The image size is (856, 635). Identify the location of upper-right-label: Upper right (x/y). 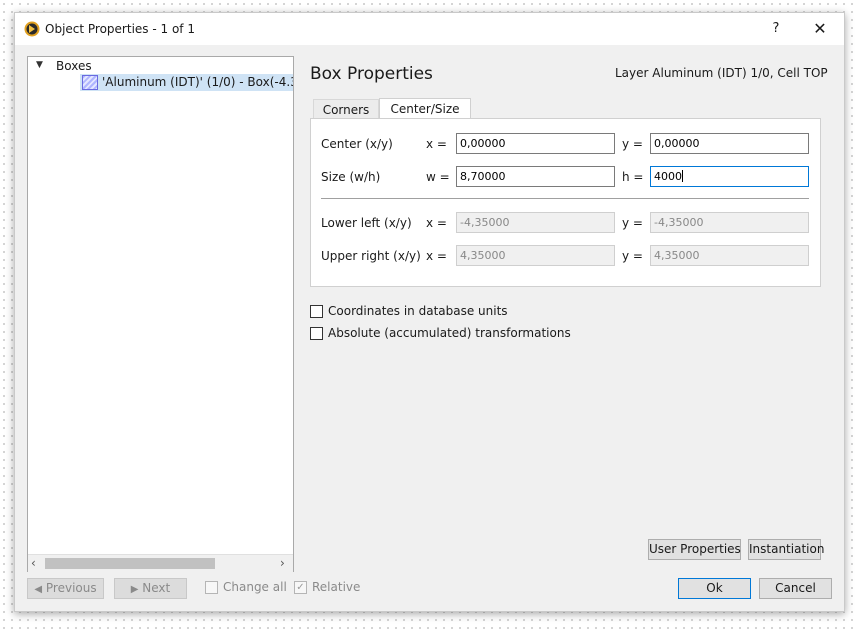
(371, 256).